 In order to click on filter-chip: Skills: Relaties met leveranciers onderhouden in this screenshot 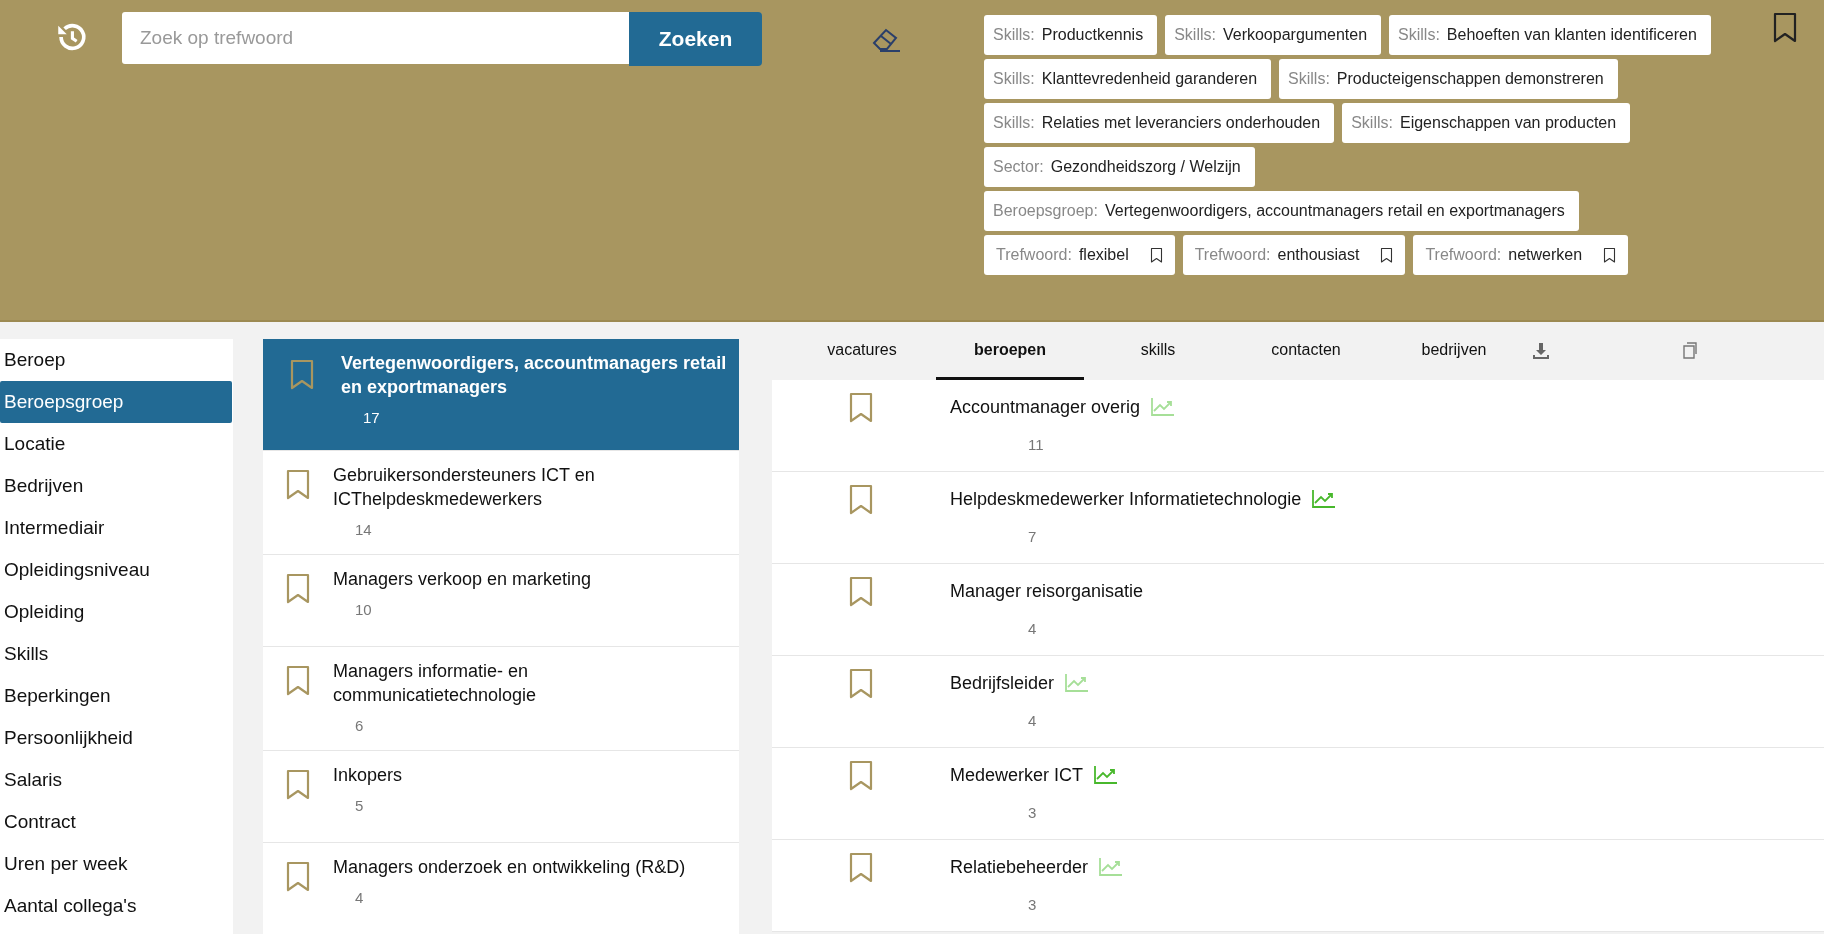, I will do `click(1159, 123)`.